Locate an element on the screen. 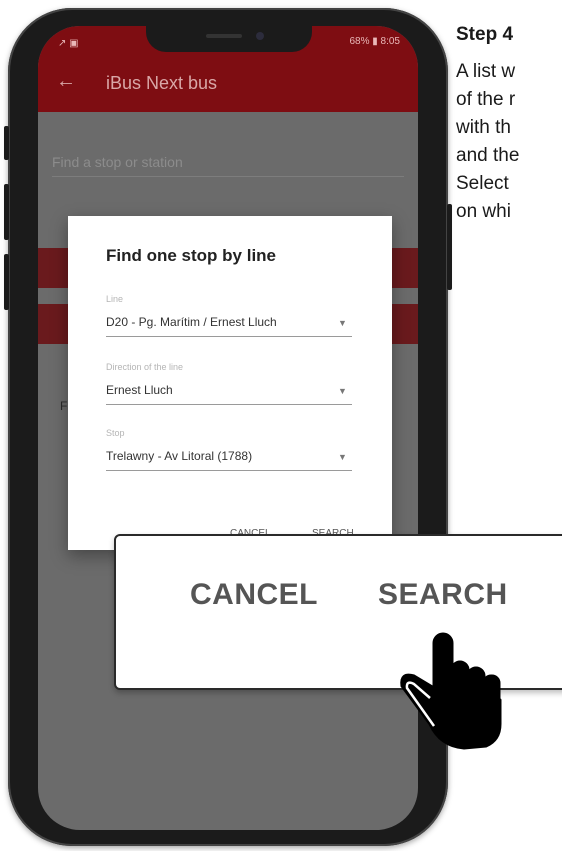 The image size is (562, 851). stop-select: Trelawny - Av Litoral (1788) is located at coordinates (179, 456).